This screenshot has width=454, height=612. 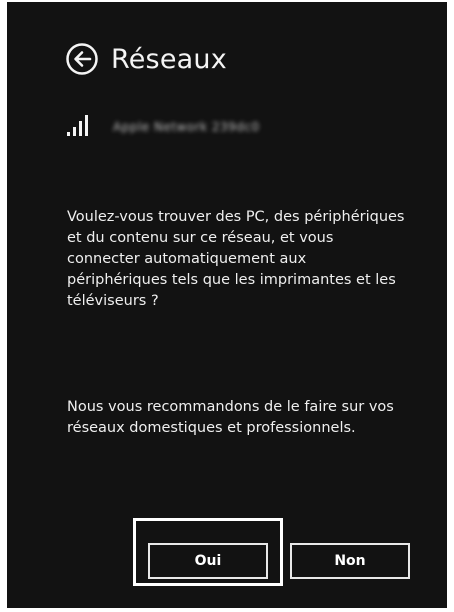 I want to click on network-row: Apple Network 239dc0, so click(x=163, y=125).